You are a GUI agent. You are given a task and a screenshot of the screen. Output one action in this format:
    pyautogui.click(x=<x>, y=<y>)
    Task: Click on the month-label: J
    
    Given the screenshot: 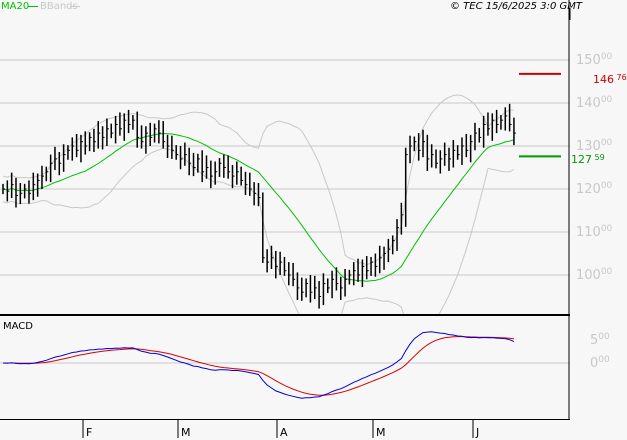 What is the action you would take?
    pyautogui.click(x=478, y=432)
    